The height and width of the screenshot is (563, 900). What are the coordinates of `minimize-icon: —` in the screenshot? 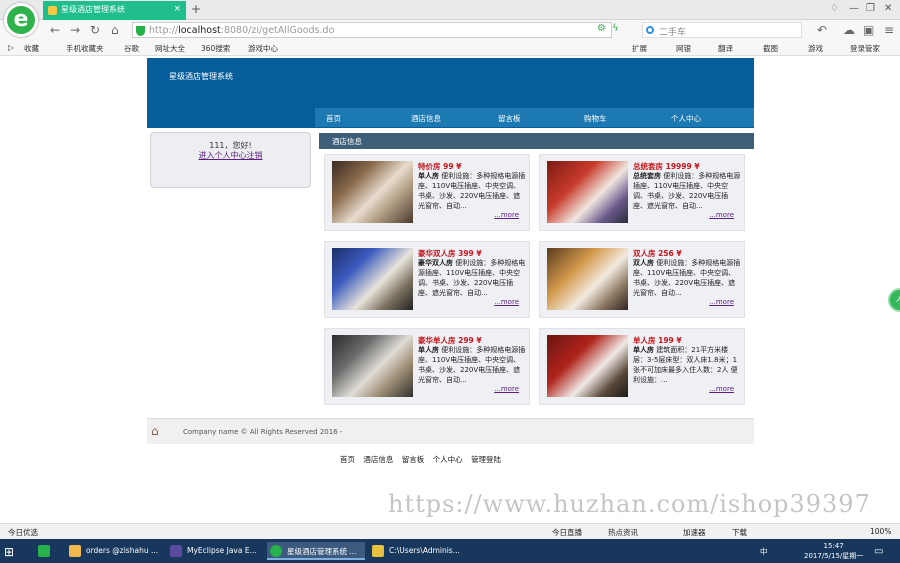 It's located at (854, 8).